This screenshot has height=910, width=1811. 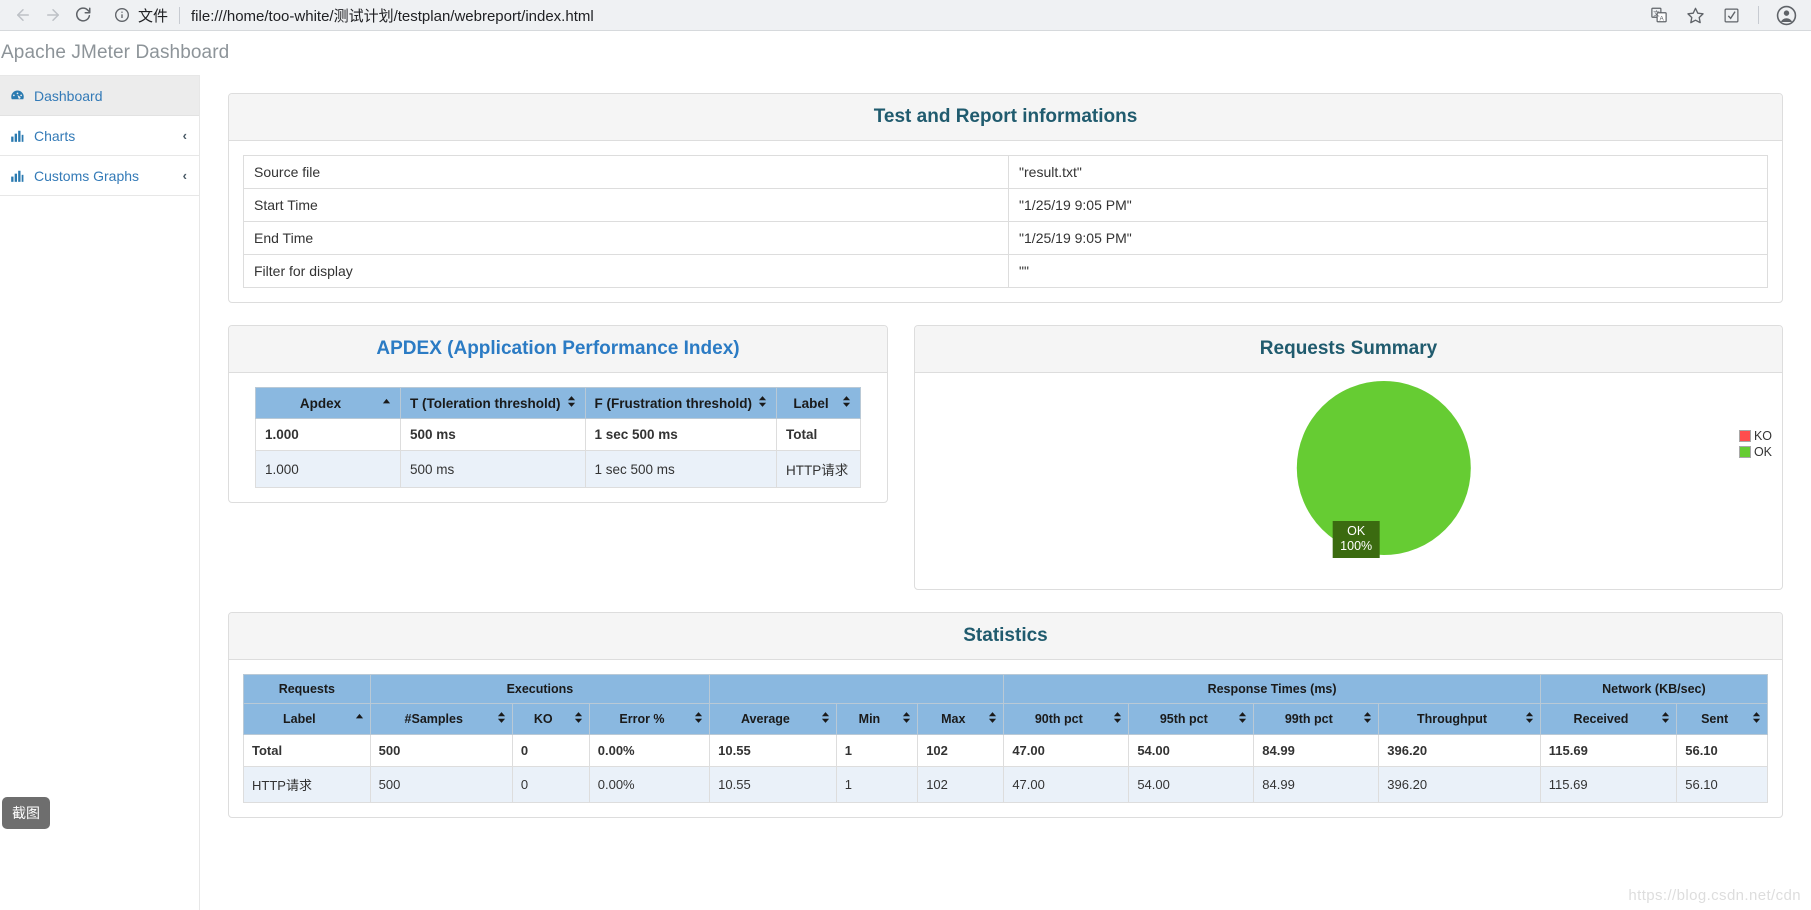 What do you see at coordinates (857, 689) in the screenshot?
I see `group-header-blank` at bounding box center [857, 689].